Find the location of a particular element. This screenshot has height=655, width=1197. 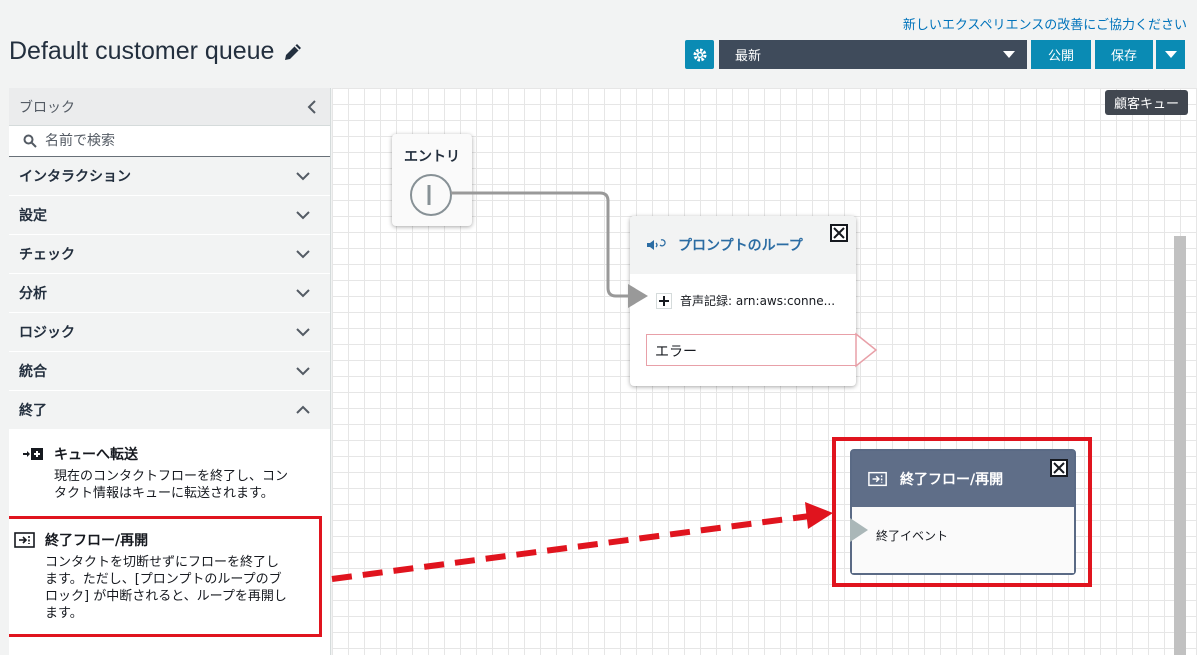

category-set: 設定 is located at coordinates (169, 215).